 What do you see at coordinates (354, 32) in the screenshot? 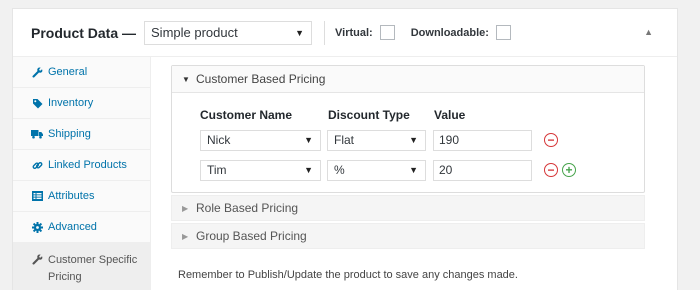
I see `virtual-label: Virtual:` at bounding box center [354, 32].